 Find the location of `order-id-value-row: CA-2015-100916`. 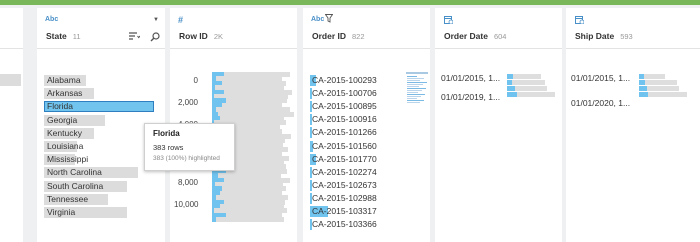

order-id-value-row: CA-2015-100916 is located at coordinates (358, 119).